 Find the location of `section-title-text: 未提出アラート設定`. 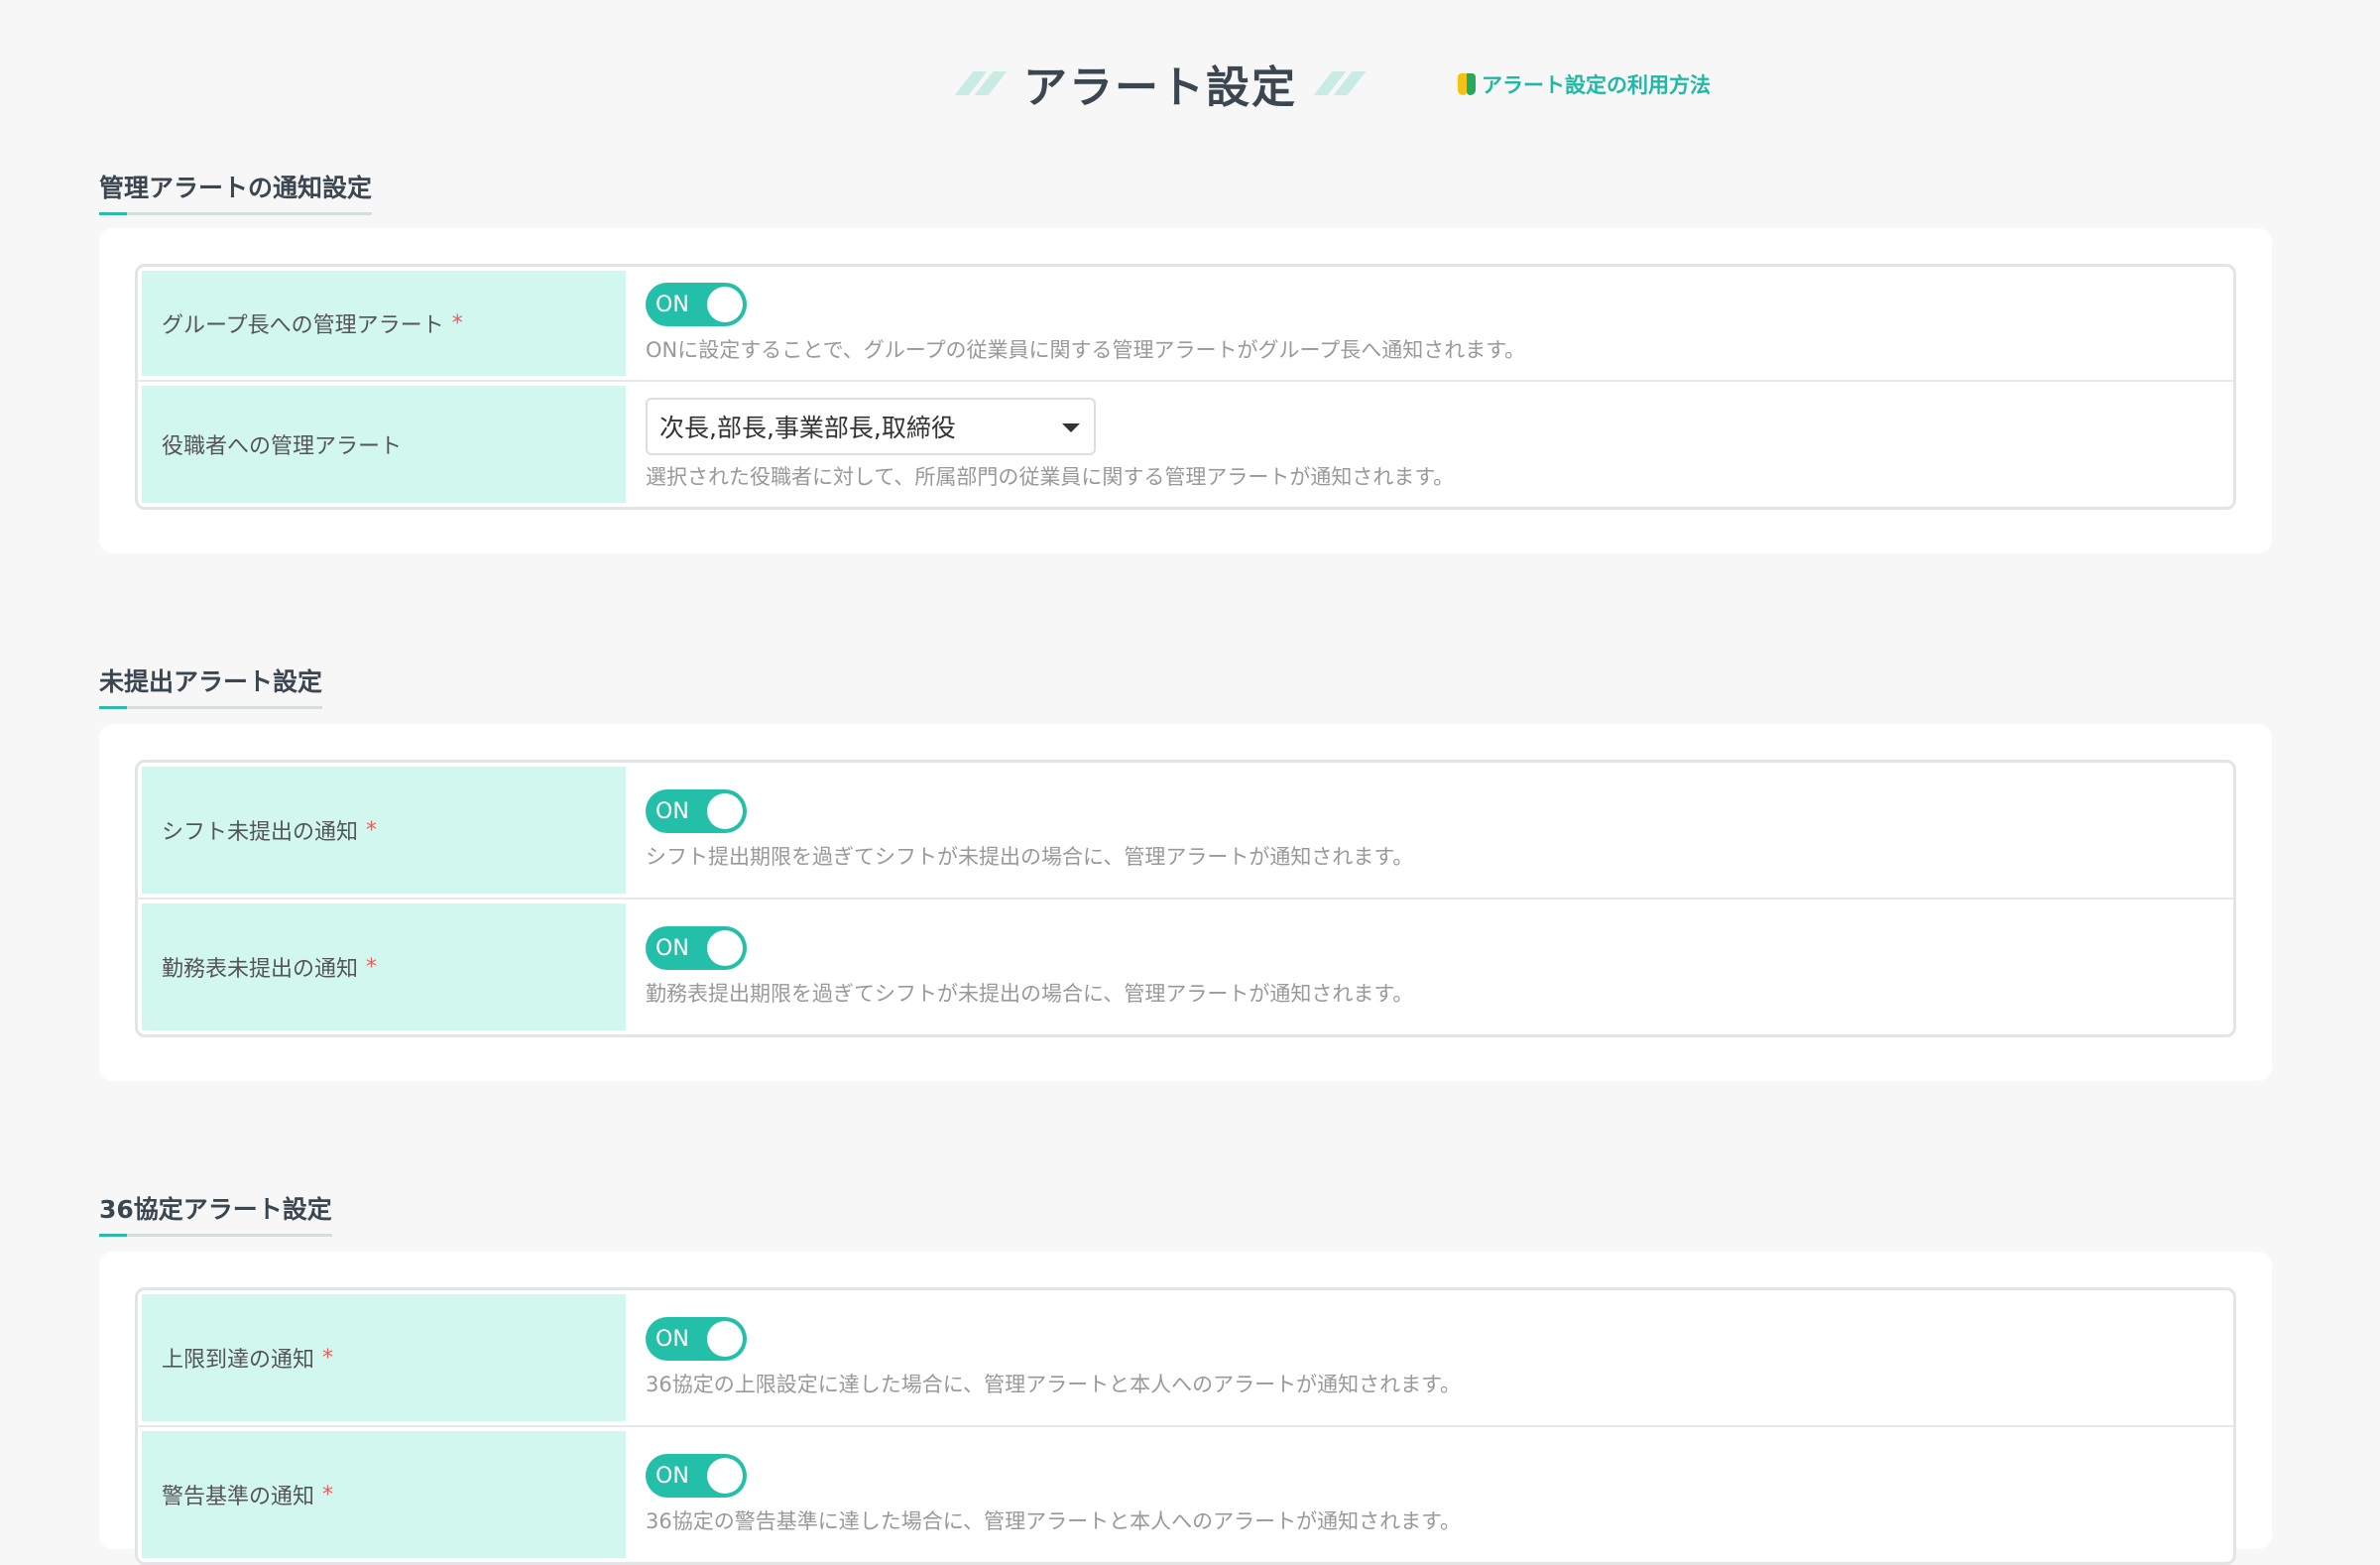

section-title-text: 未提出アラート設定 is located at coordinates (211, 681).